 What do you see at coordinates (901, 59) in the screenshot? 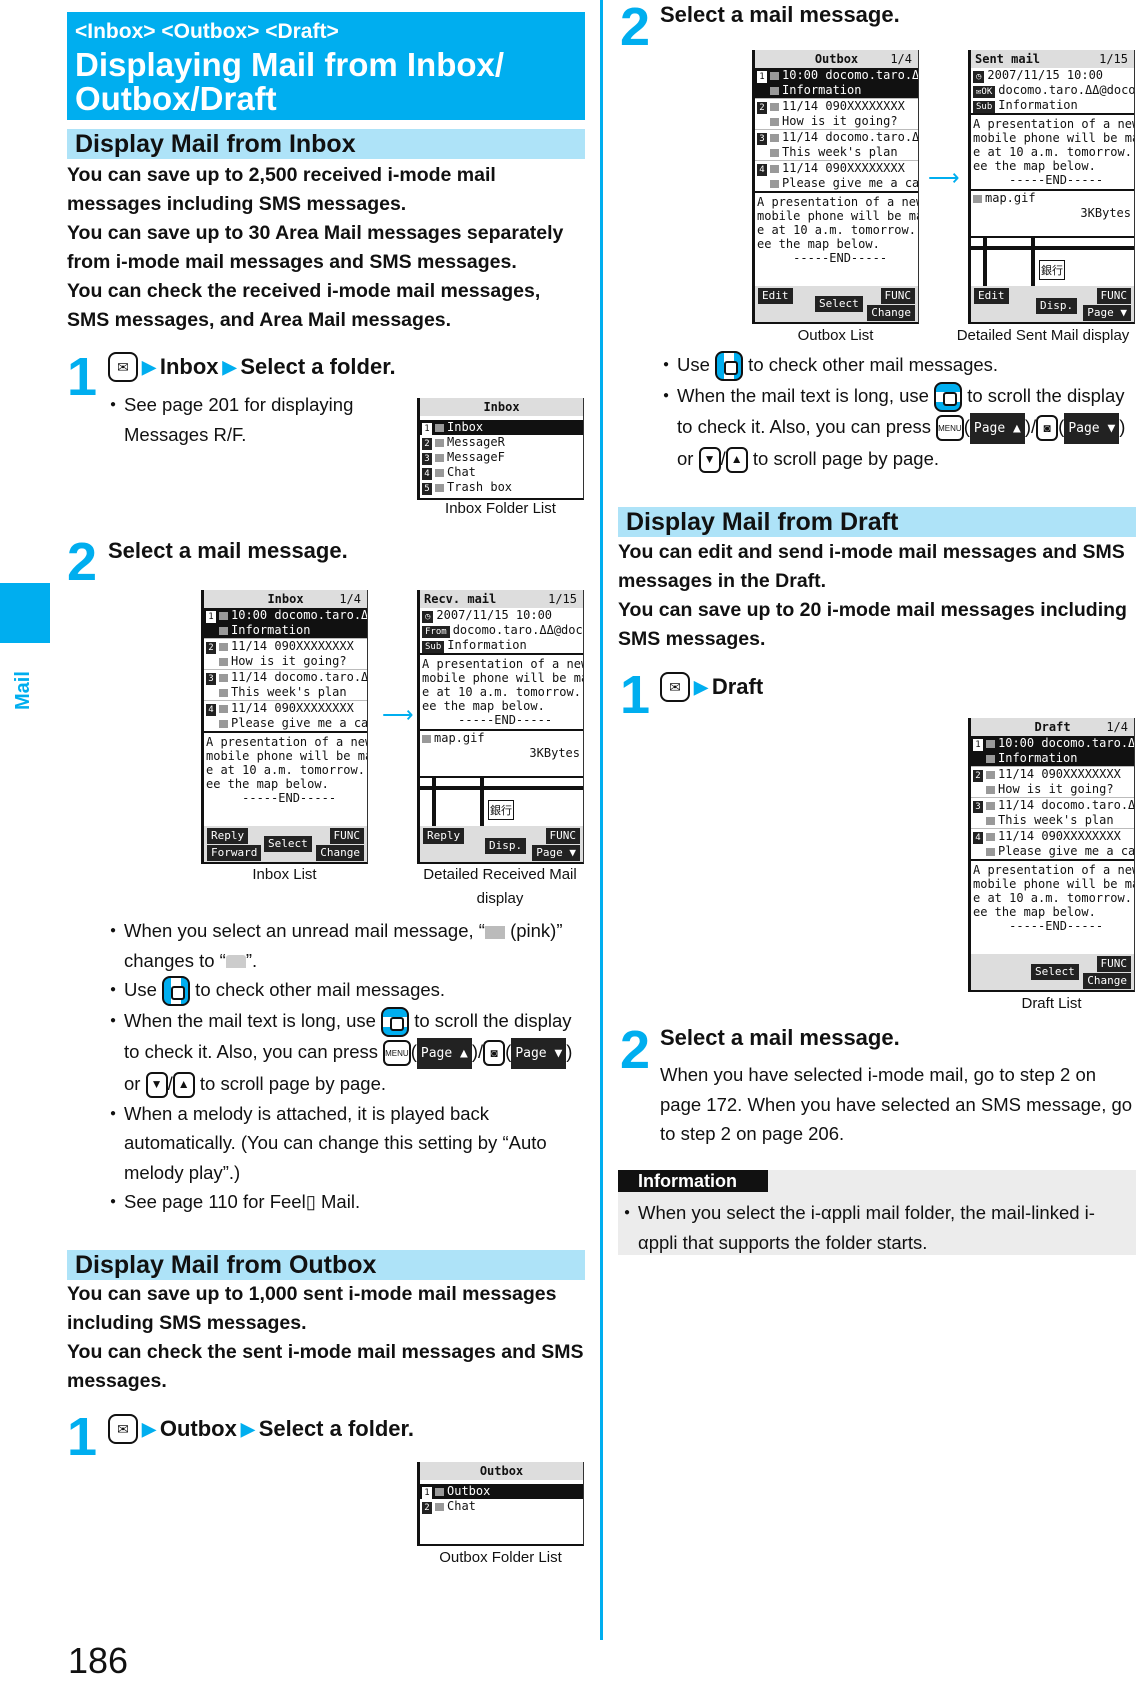
I see `page-indicator: 1/4` at bounding box center [901, 59].